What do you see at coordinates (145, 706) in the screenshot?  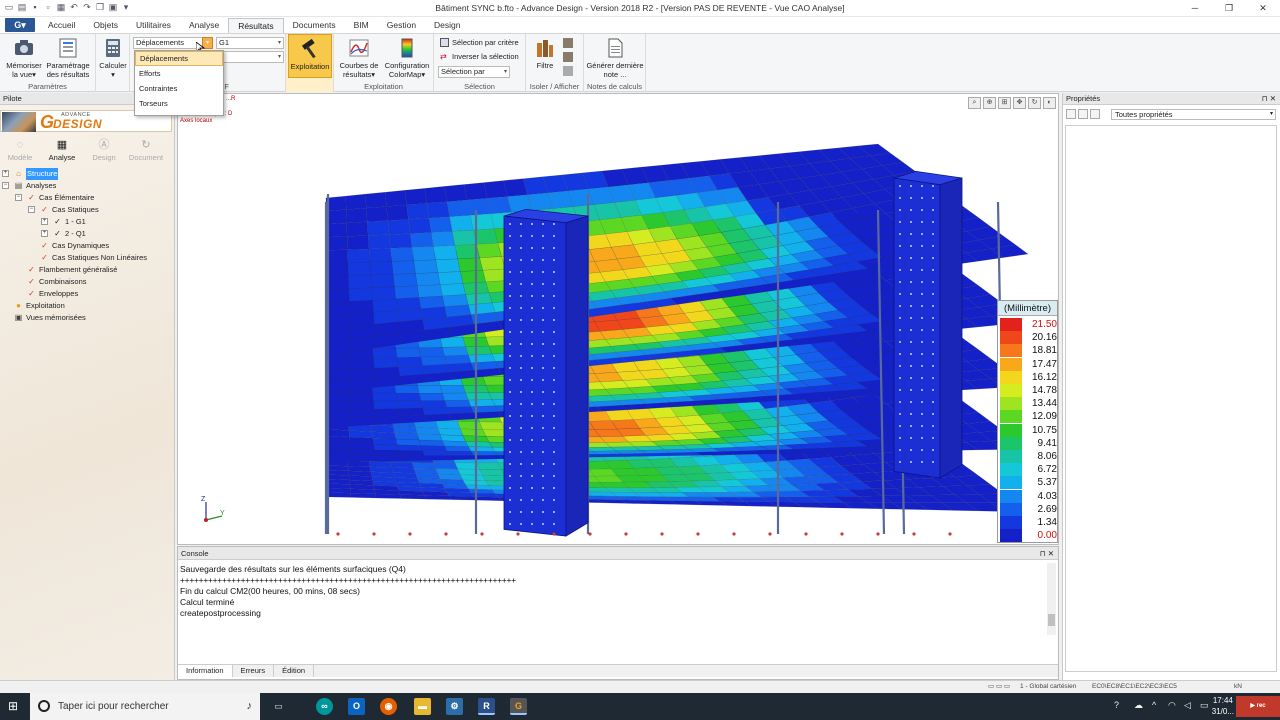 I see `taskbar-search: Taper ici pour rechercher ♪` at bounding box center [145, 706].